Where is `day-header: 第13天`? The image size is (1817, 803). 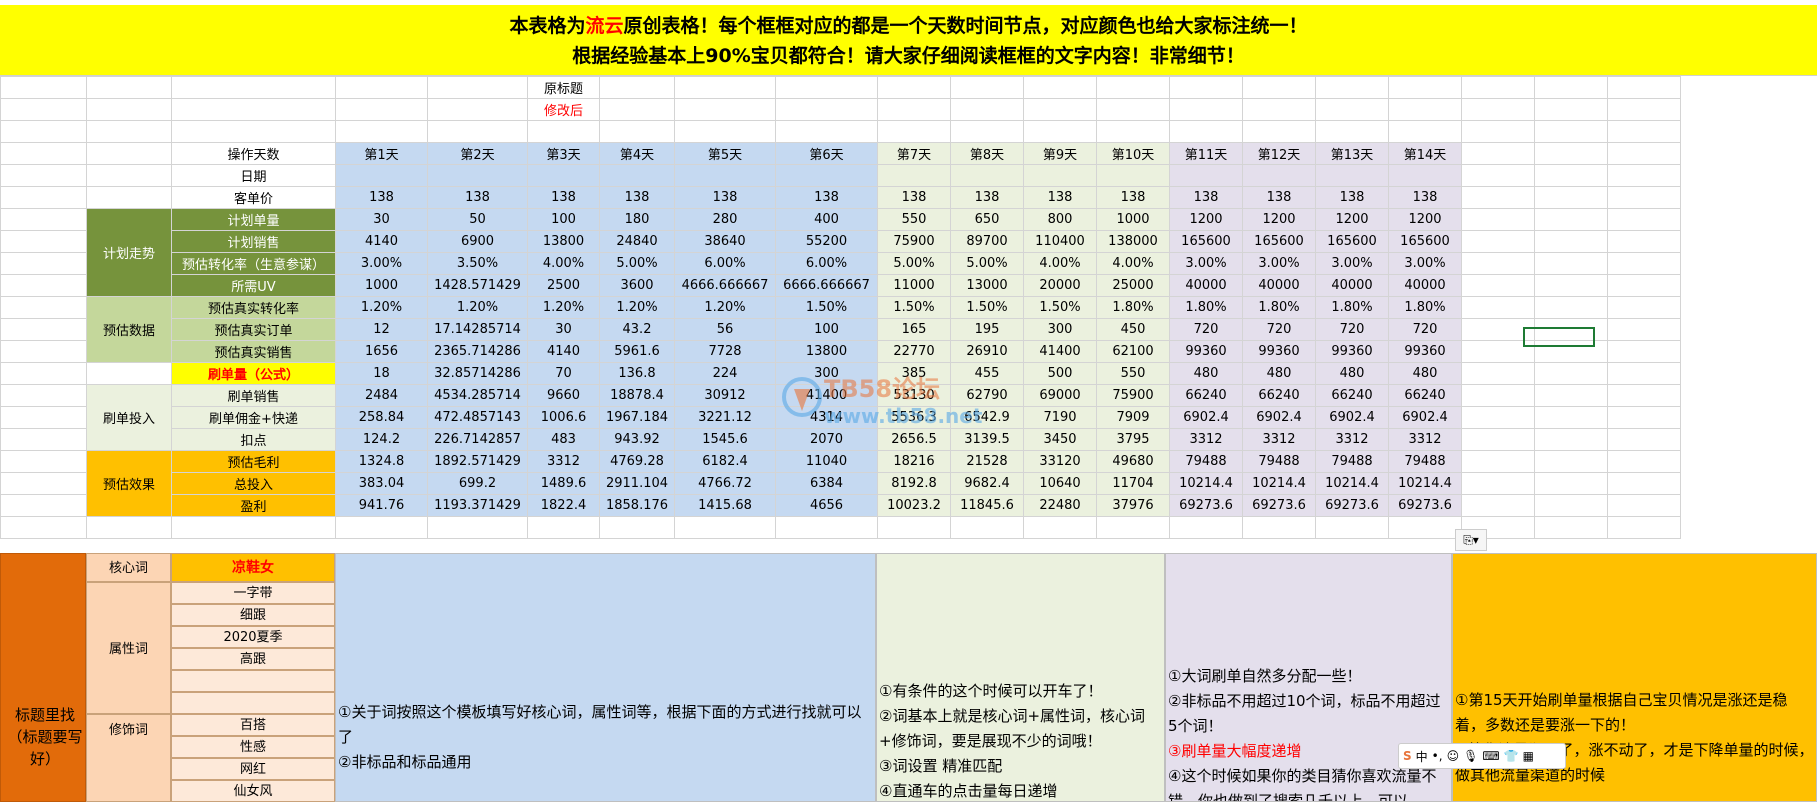 day-header: 第13天 is located at coordinates (1352, 153).